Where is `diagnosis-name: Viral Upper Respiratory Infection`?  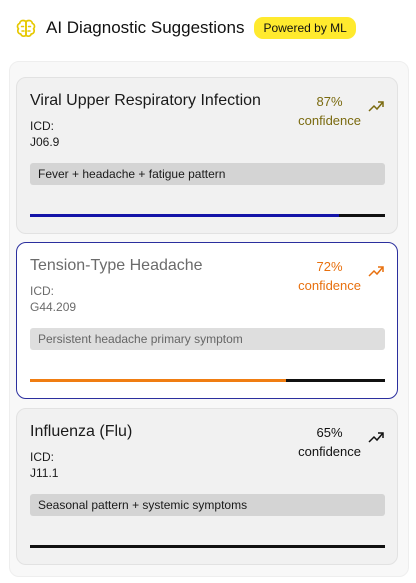
diagnosis-name: Viral Upper Respiratory Infection is located at coordinates (145, 100).